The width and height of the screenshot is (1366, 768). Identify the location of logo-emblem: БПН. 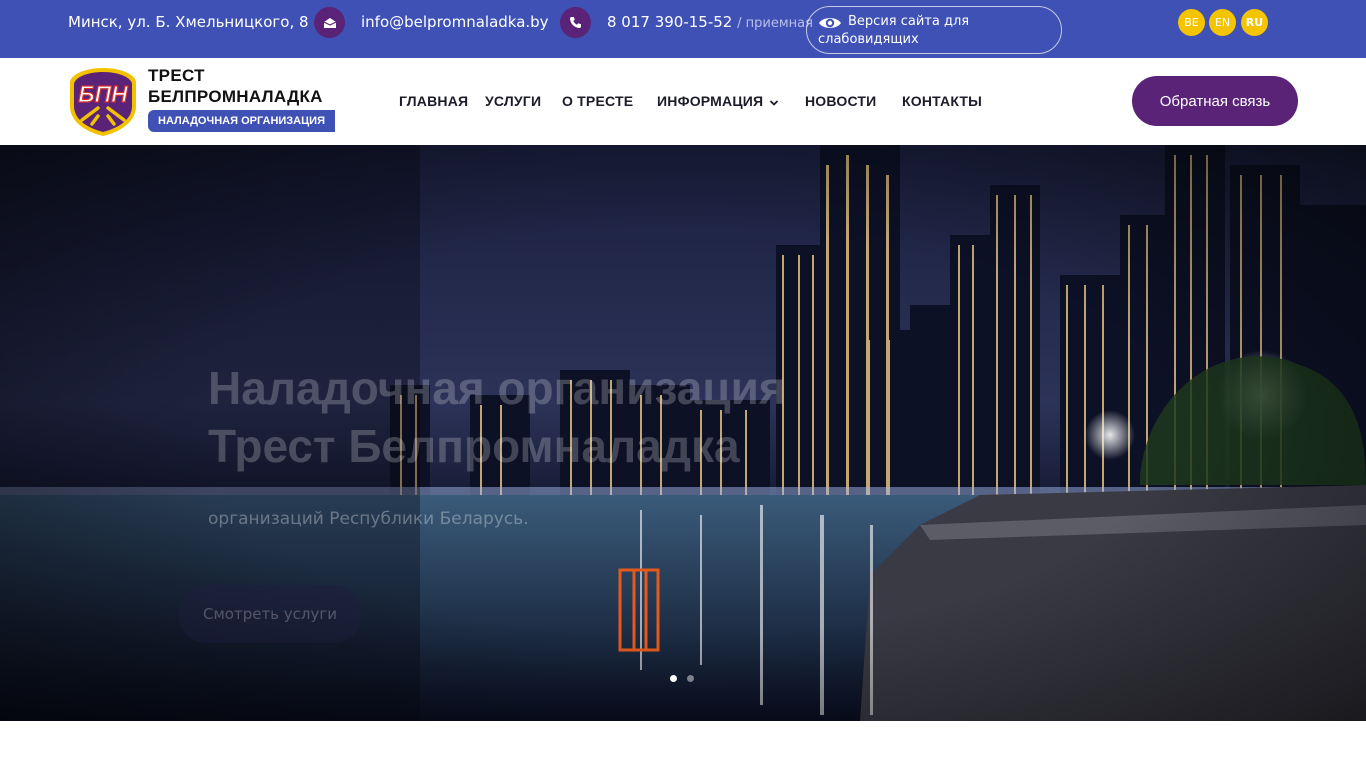
(103, 102).